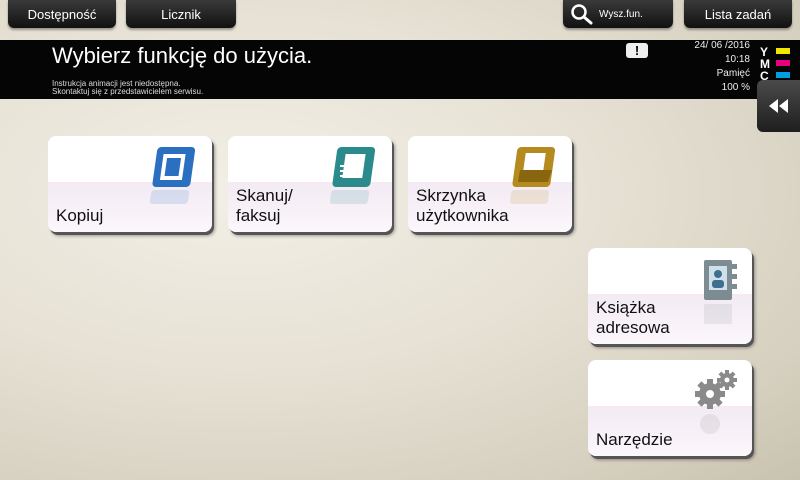  Describe the element at coordinates (670, 408) in the screenshot. I see `tools-tile: Narzędzie` at that location.